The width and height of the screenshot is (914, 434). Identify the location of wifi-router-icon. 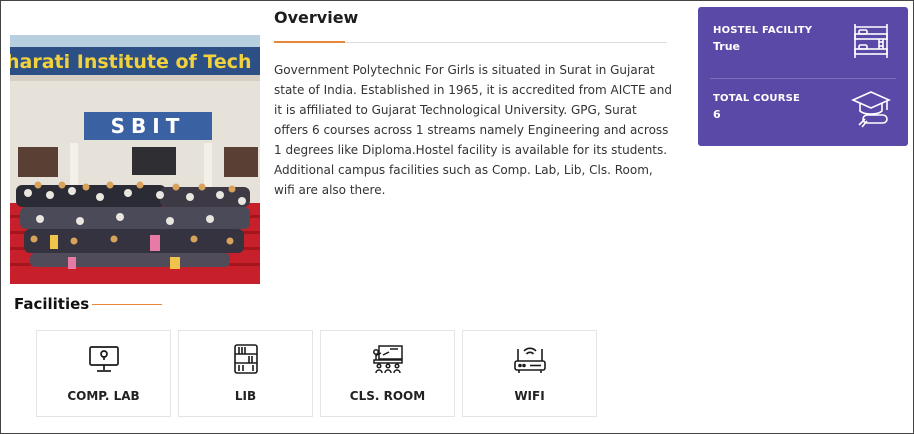
(529, 360).